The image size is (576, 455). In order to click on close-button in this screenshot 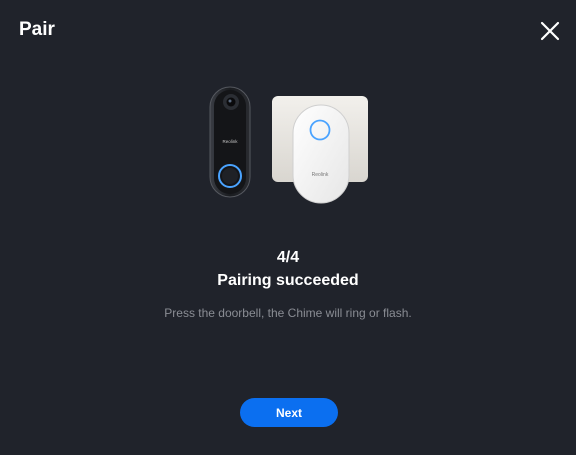, I will do `click(550, 31)`.